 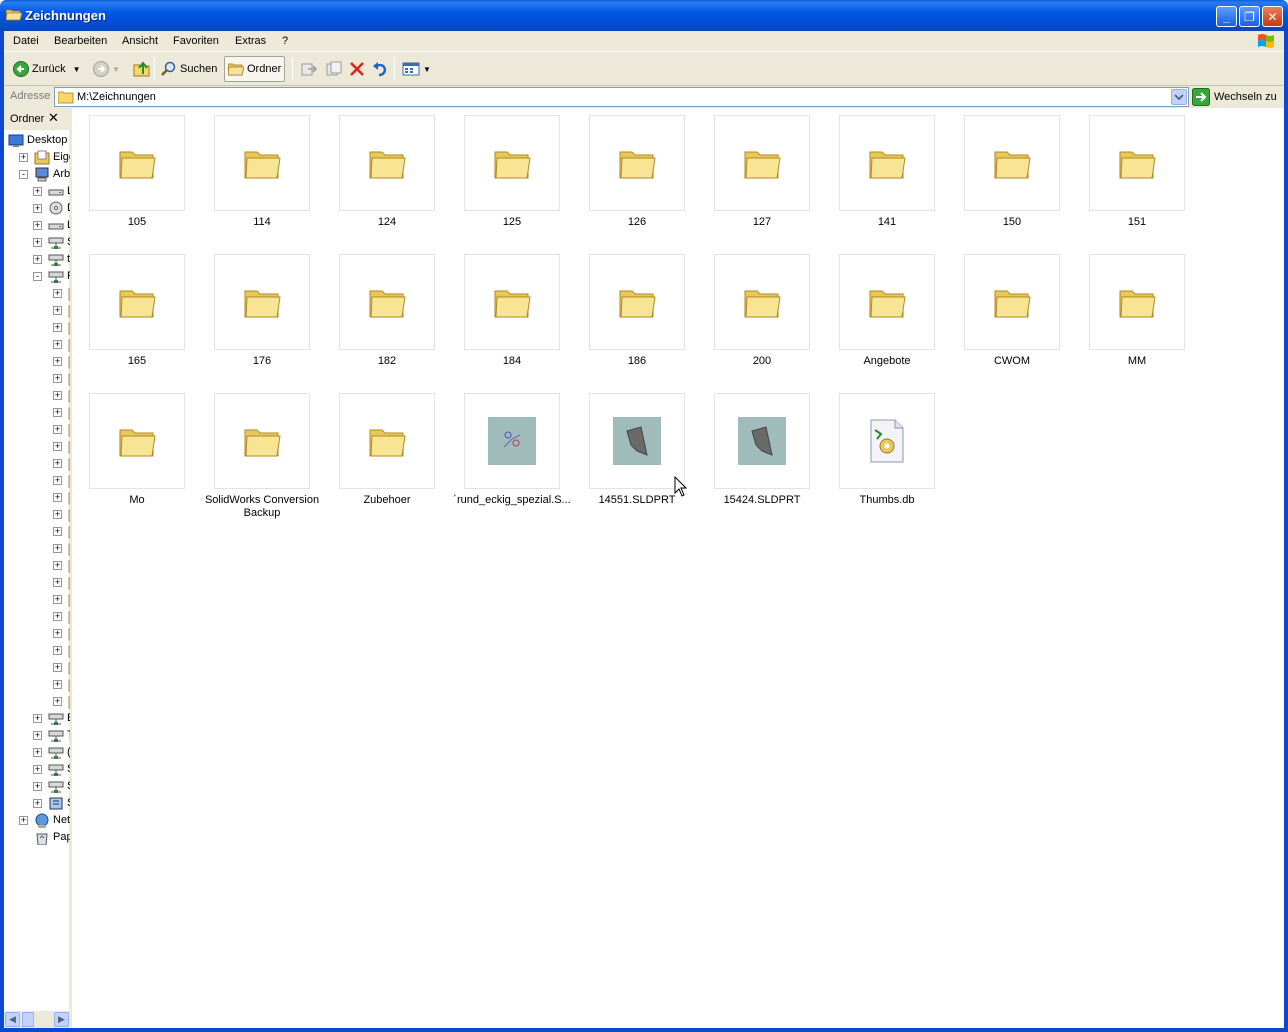 What do you see at coordinates (387, 222) in the screenshot?
I see `item-label: 124` at bounding box center [387, 222].